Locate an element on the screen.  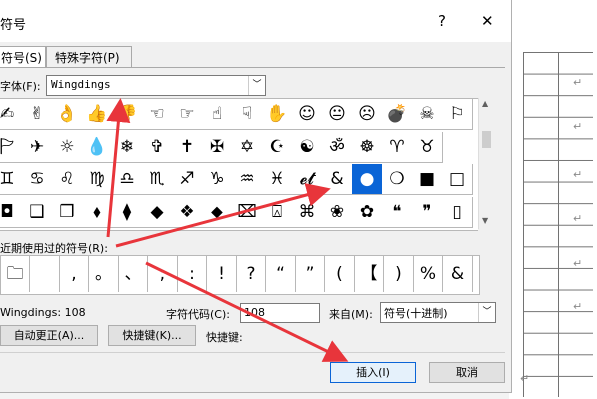
arrow-to-insert-button is located at coordinates (247, 311).